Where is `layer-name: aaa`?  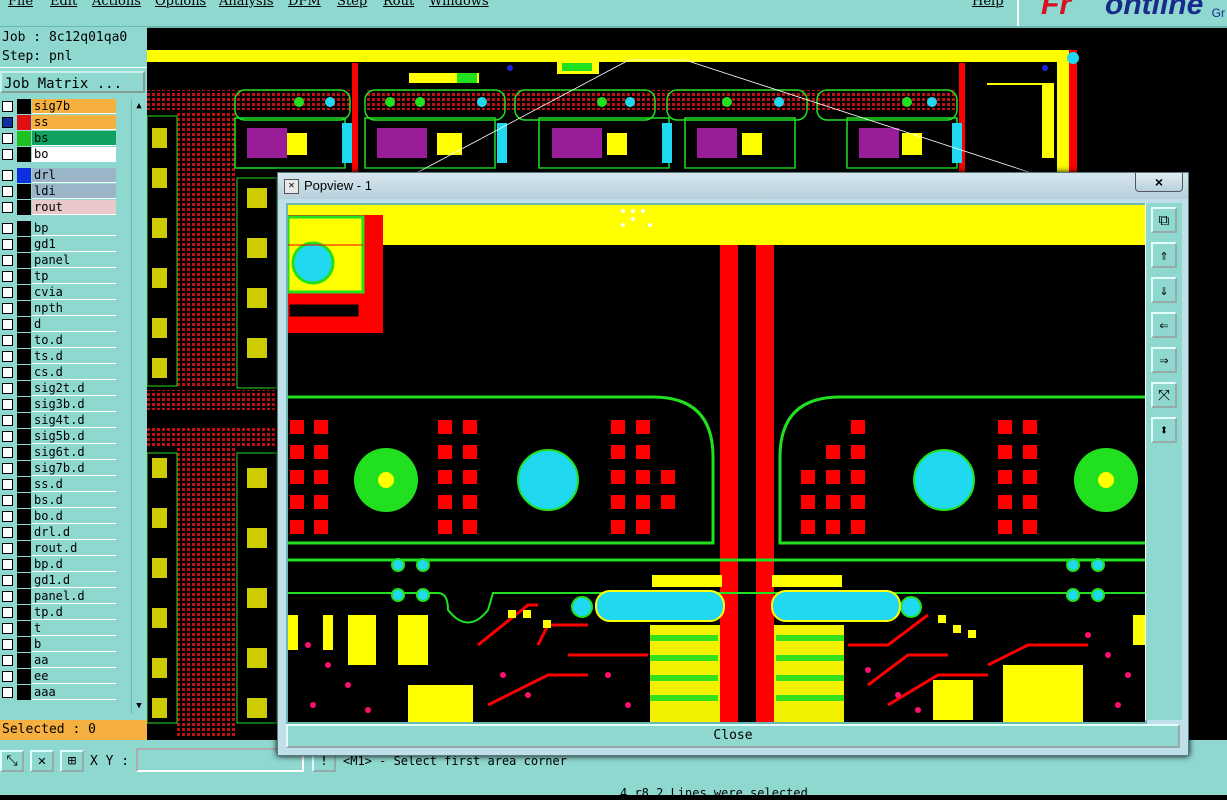 layer-name: aaa is located at coordinates (74, 692).